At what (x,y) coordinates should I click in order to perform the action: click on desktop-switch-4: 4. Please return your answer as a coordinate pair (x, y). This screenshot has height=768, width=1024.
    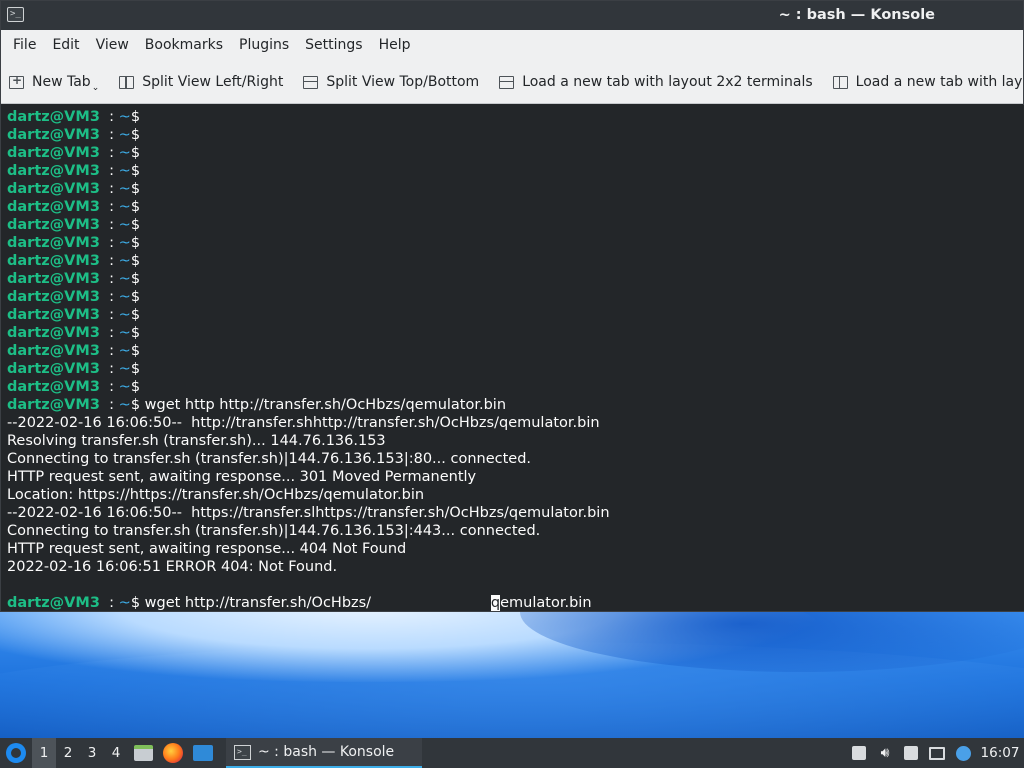
    Looking at the image, I should click on (116, 753).